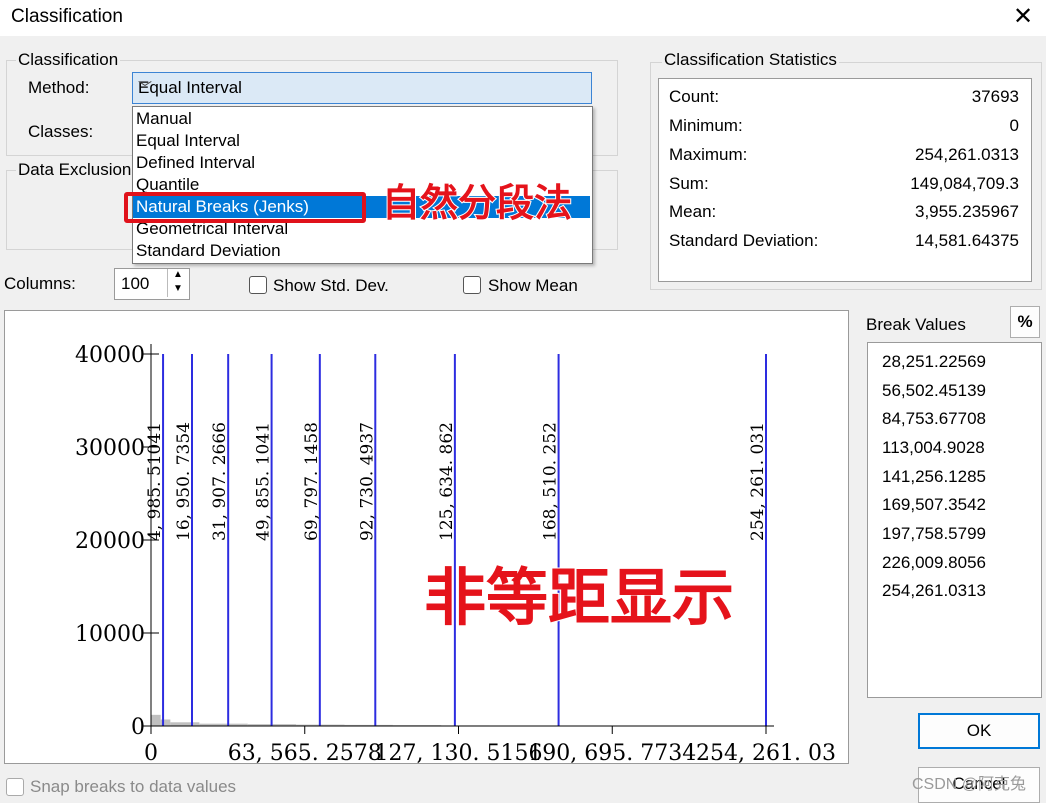 The height and width of the screenshot is (803, 1046). Describe the element at coordinates (220, 481) in the screenshot. I see `break-line-label: 31, 907. 2666` at that location.